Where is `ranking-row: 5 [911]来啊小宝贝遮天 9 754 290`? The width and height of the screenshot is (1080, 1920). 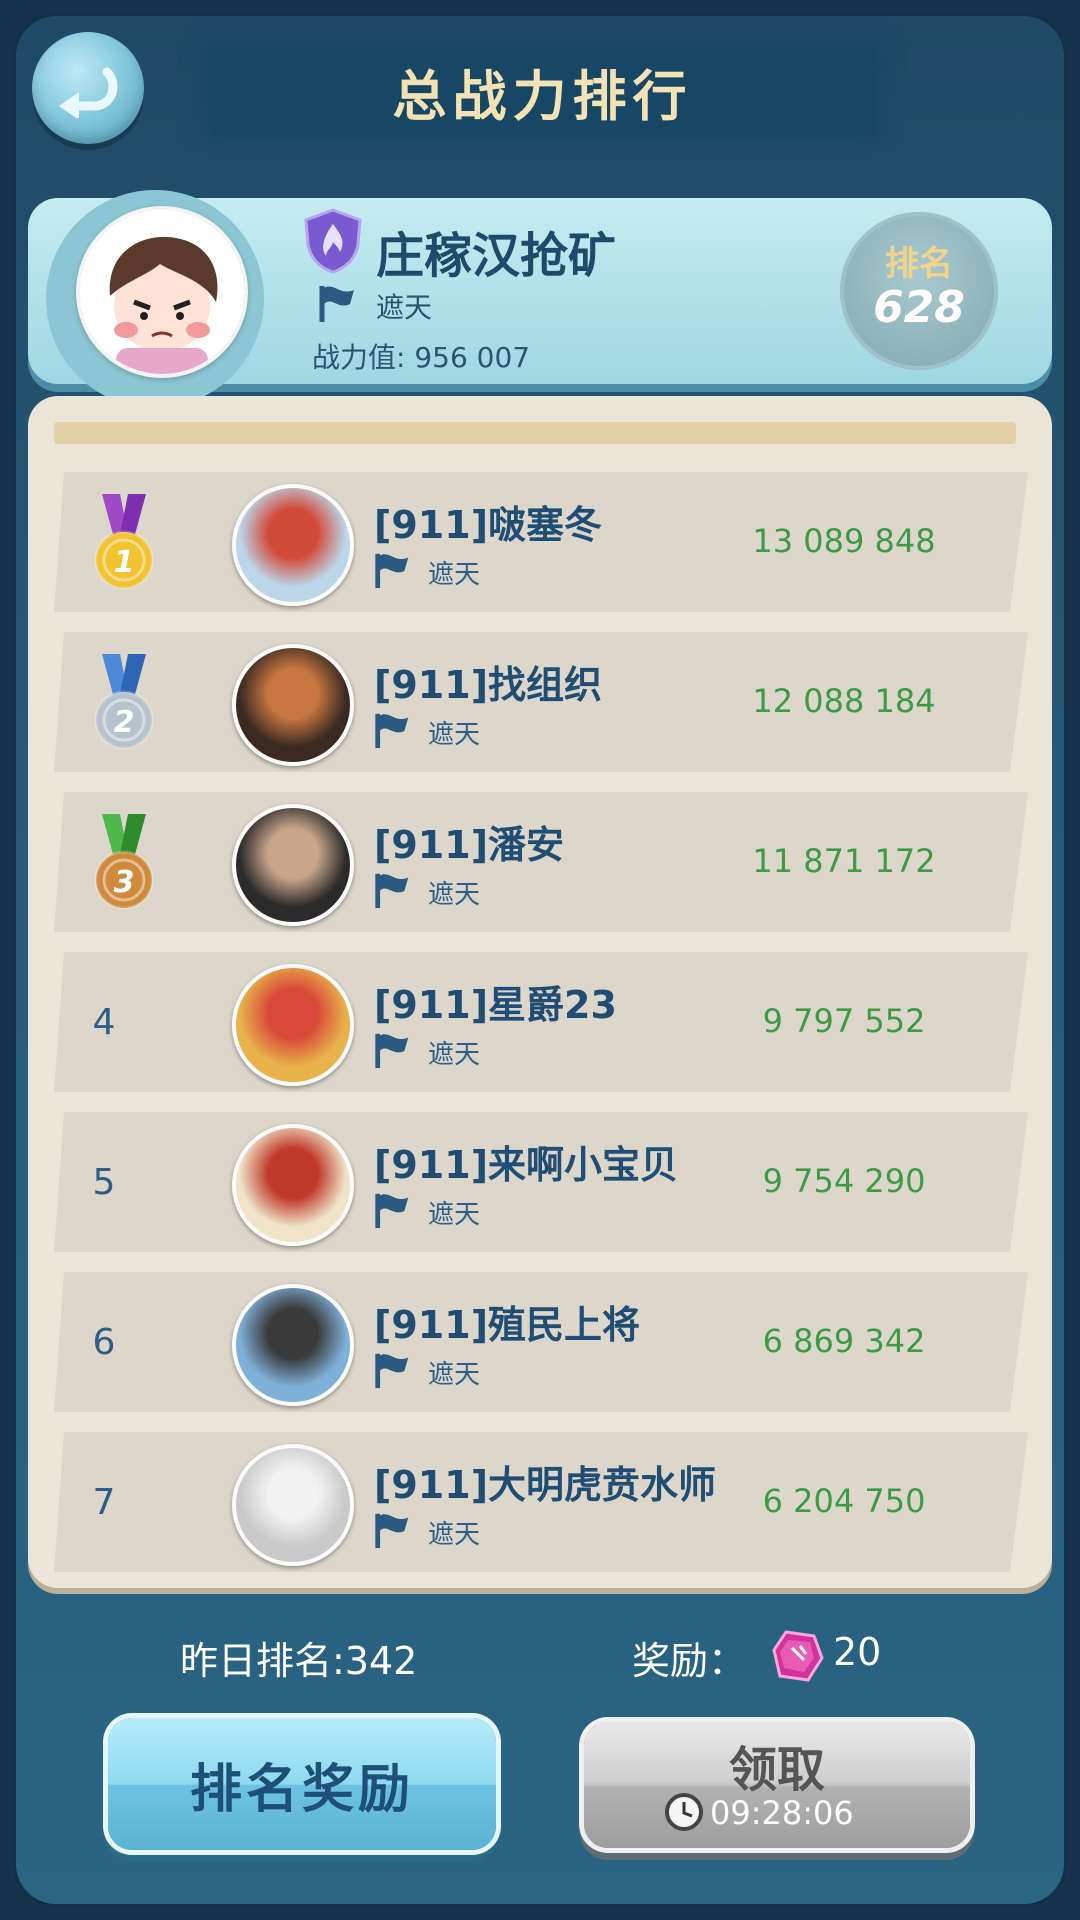 ranking-row: 5 [911]来啊小宝贝遮天 9 754 290 is located at coordinates (541, 1182).